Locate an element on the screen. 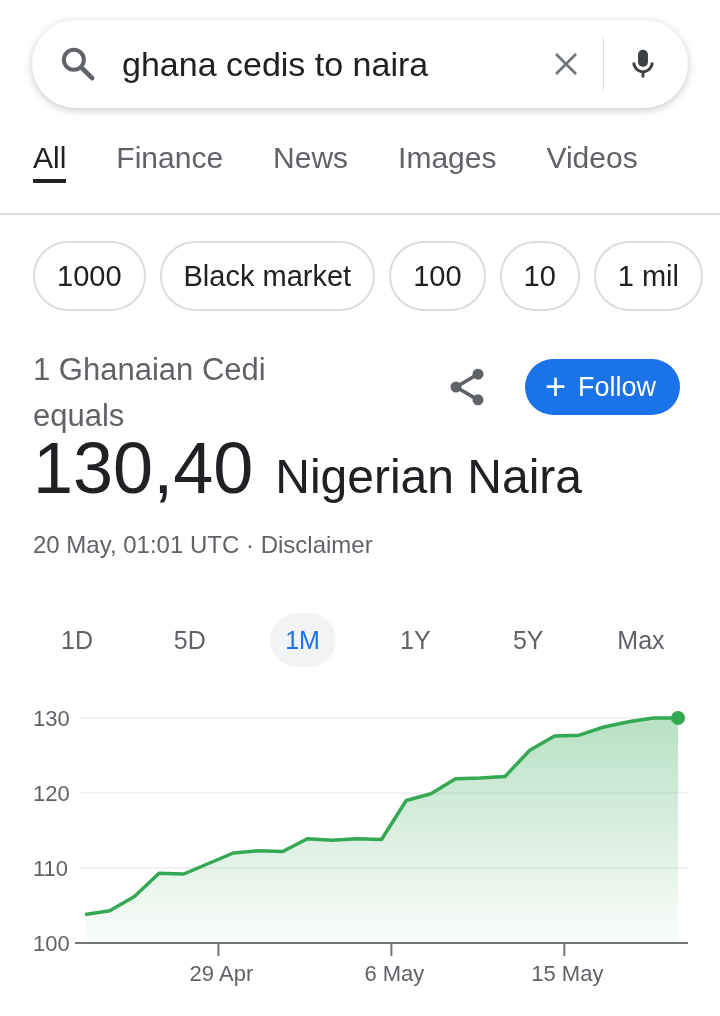 This screenshot has width=720, height=1016. axis-label: 110 is located at coordinates (51, 868).